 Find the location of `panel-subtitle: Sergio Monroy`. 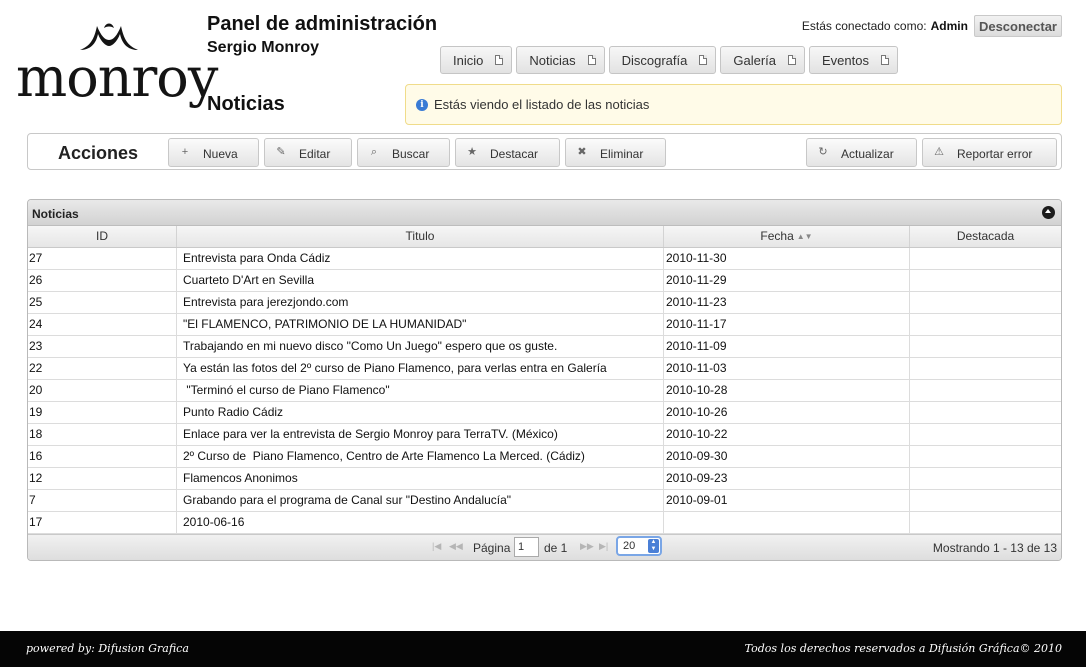

panel-subtitle: Sergio Monroy is located at coordinates (263, 47).